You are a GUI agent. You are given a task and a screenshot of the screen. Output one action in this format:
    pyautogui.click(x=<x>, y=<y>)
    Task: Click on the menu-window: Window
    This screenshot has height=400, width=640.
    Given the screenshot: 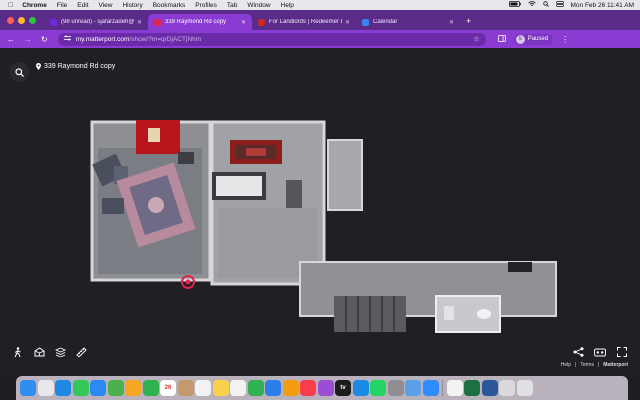 What is the action you would take?
    pyautogui.click(x=258, y=5)
    